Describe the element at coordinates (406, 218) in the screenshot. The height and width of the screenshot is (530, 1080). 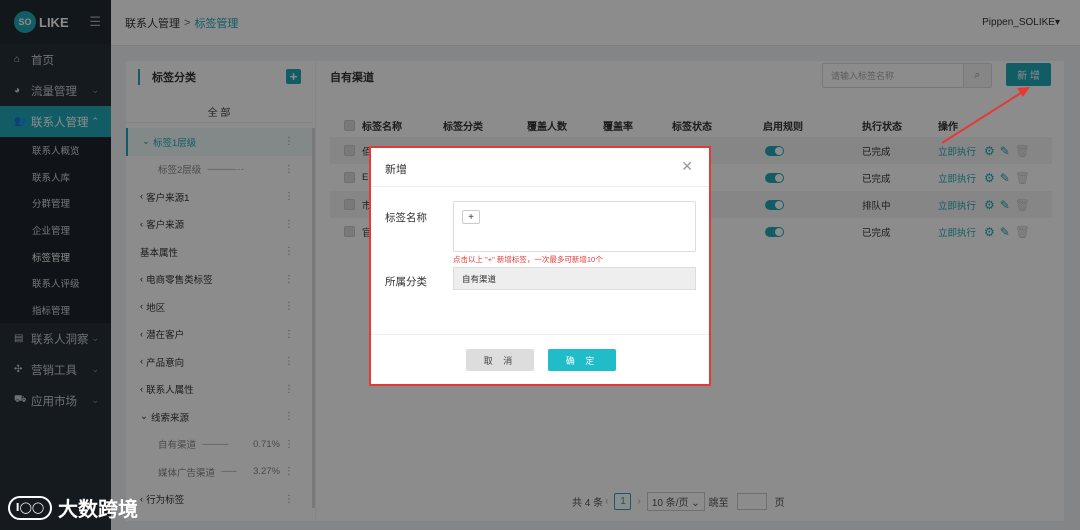
I see `tag-name-label: 标签名称` at that location.